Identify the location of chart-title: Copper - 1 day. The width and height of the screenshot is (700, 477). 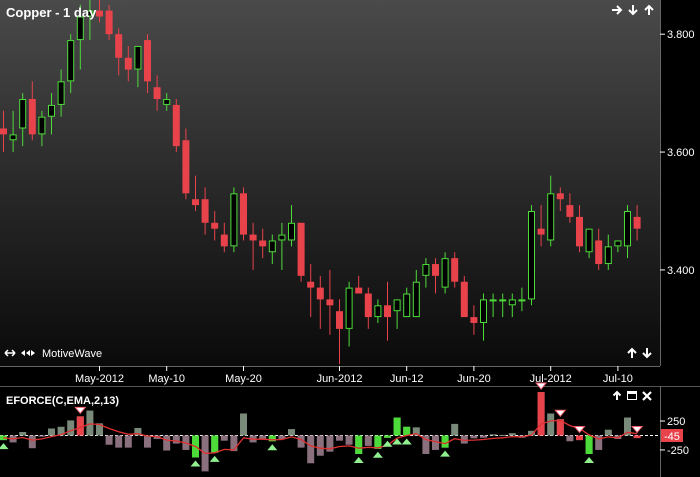
(51, 12).